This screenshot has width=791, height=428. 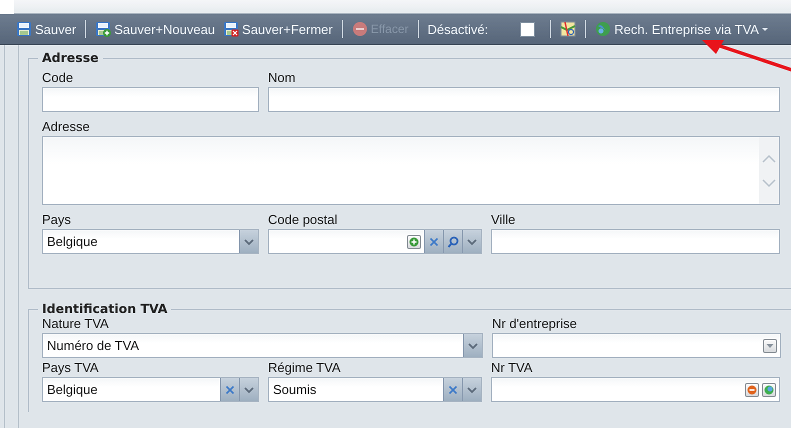 I want to click on minus-circle-icon, so click(x=360, y=29).